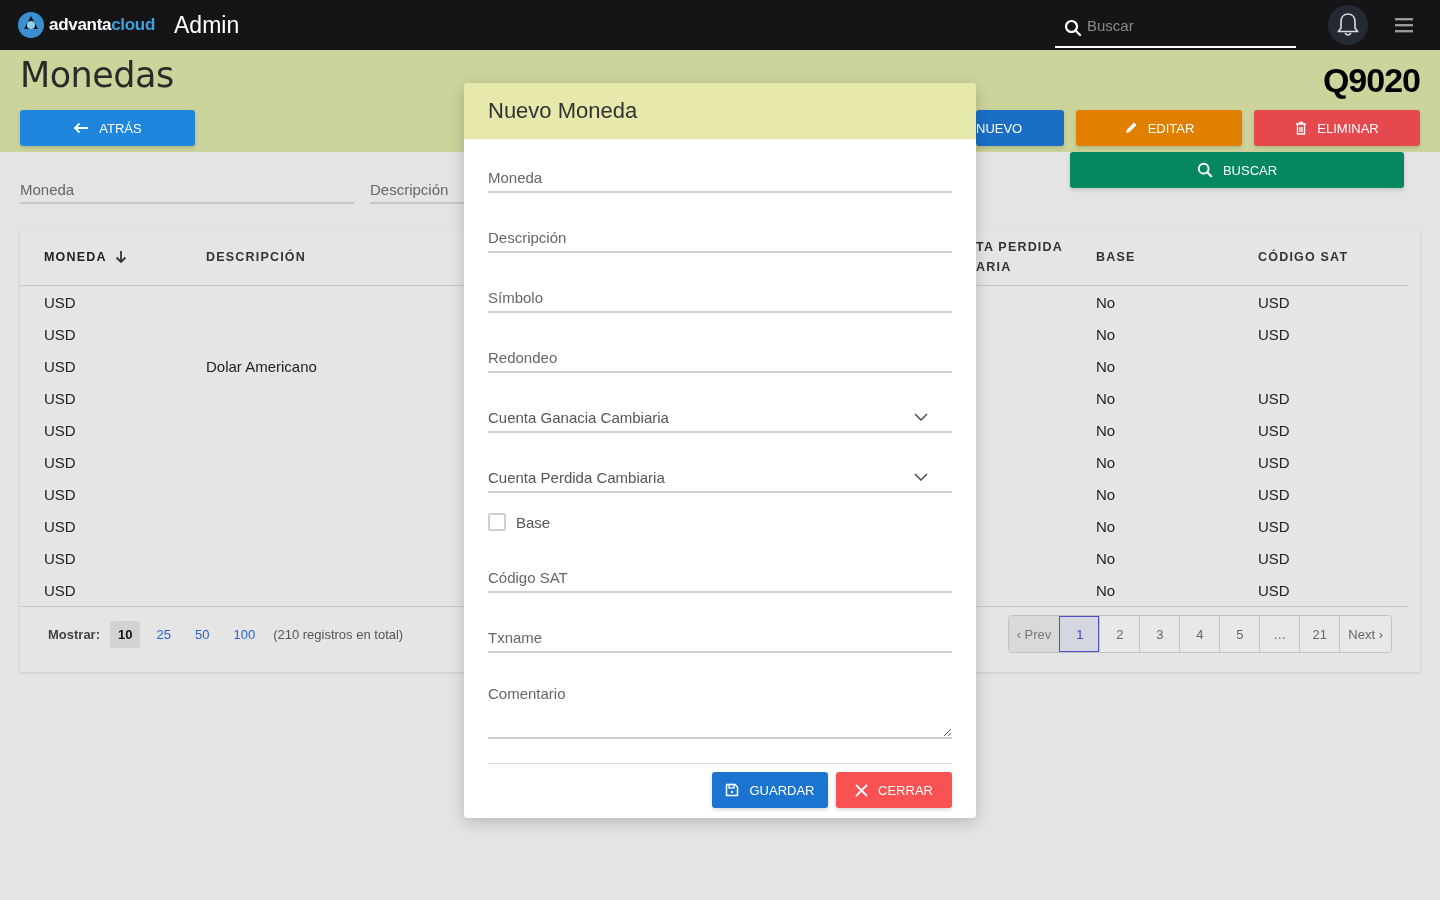 The width and height of the screenshot is (1440, 900). What do you see at coordinates (338, 634) in the screenshot?
I see `total-records: (210 registros en total)` at bounding box center [338, 634].